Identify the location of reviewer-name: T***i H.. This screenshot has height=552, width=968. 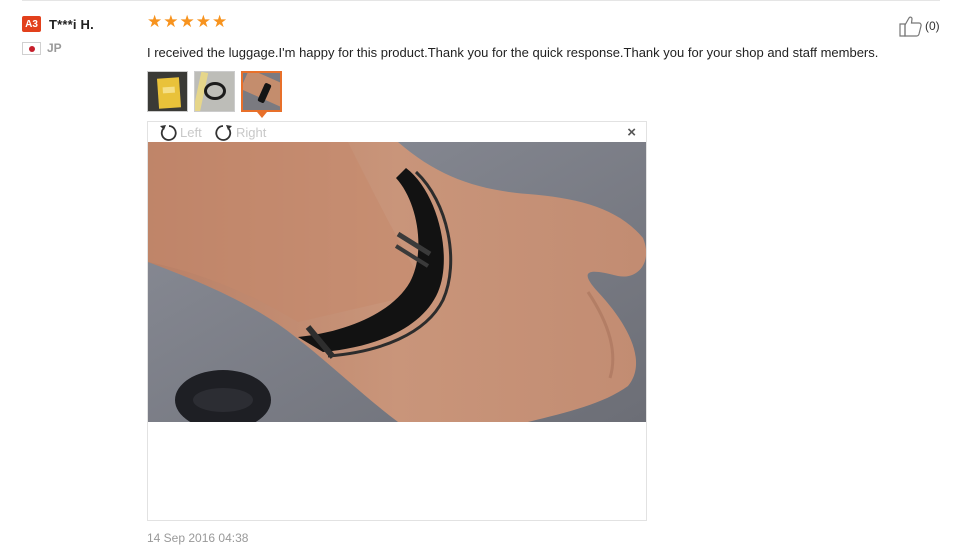
(71, 24).